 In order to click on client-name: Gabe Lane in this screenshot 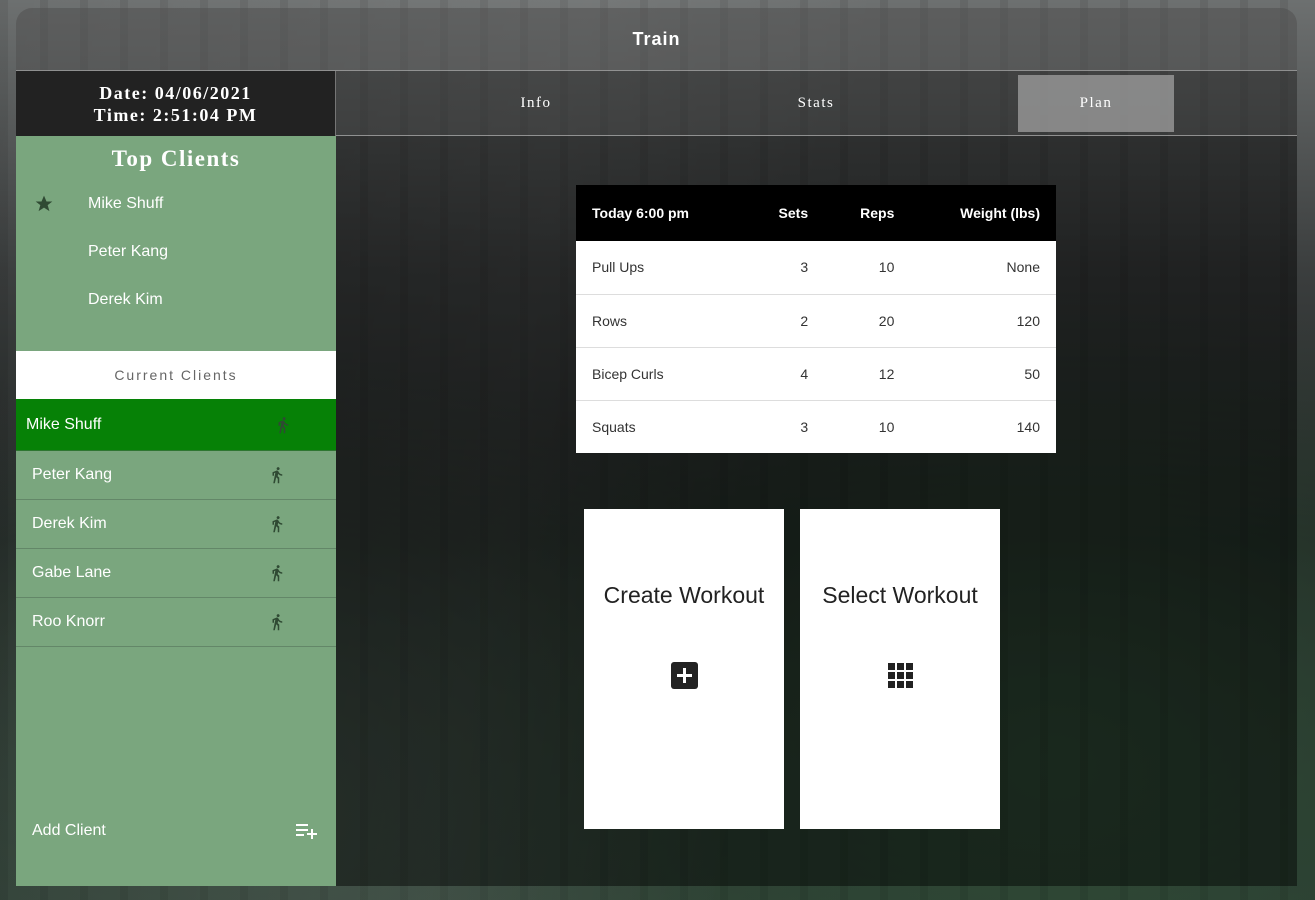, I will do `click(72, 572)`.